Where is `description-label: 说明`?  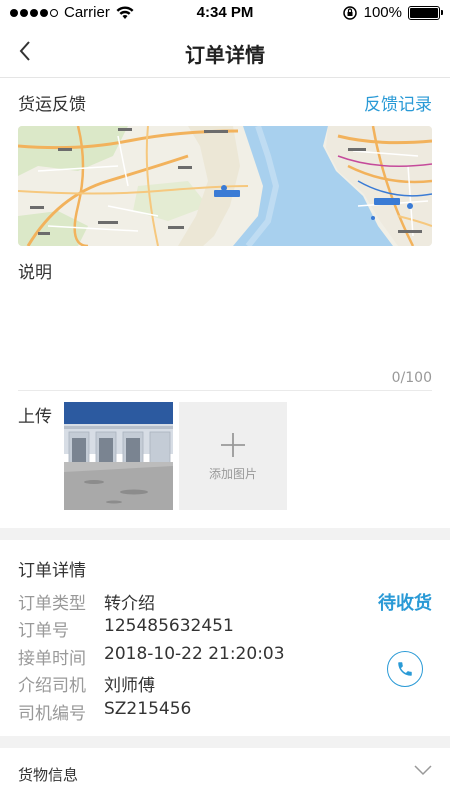
description-label: 说明 is located at coordinates (35, 273).